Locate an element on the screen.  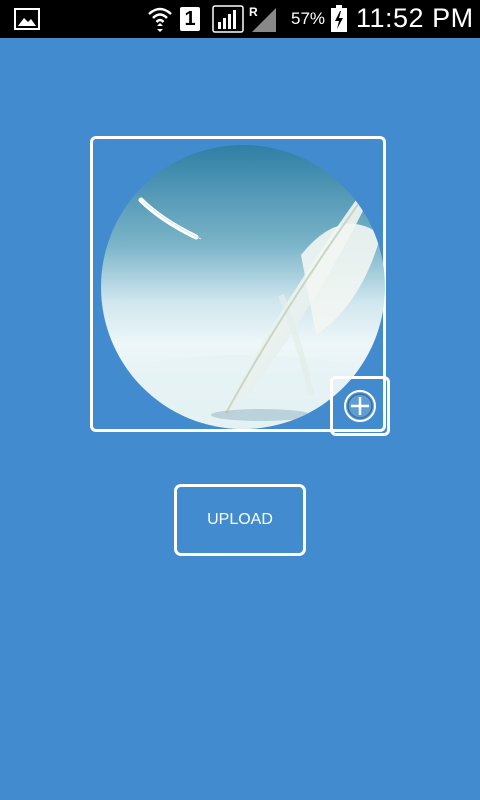
battery-charging-icon is located at coordinates (339, 18).